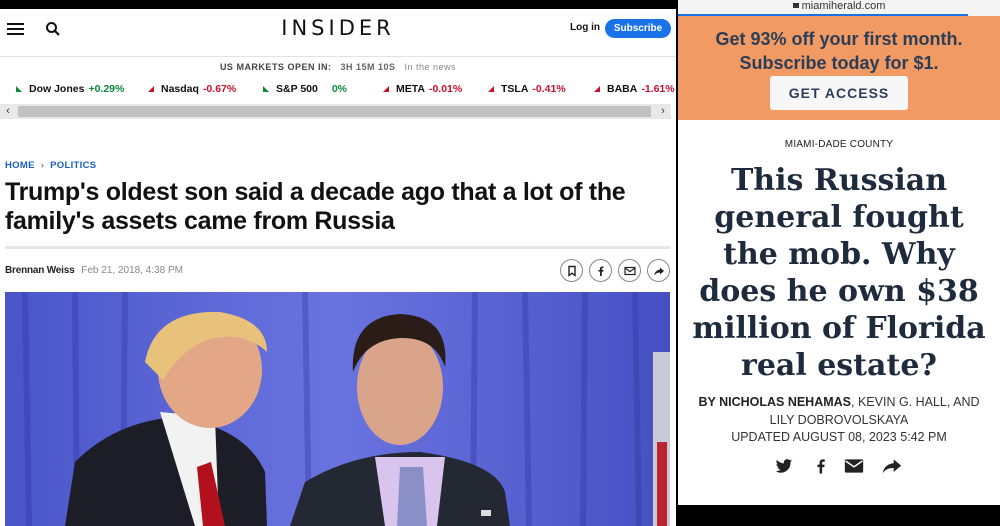  Describe the element at coordinates (338, 4) in the screenshot. I see `top-black-bar` at that location.